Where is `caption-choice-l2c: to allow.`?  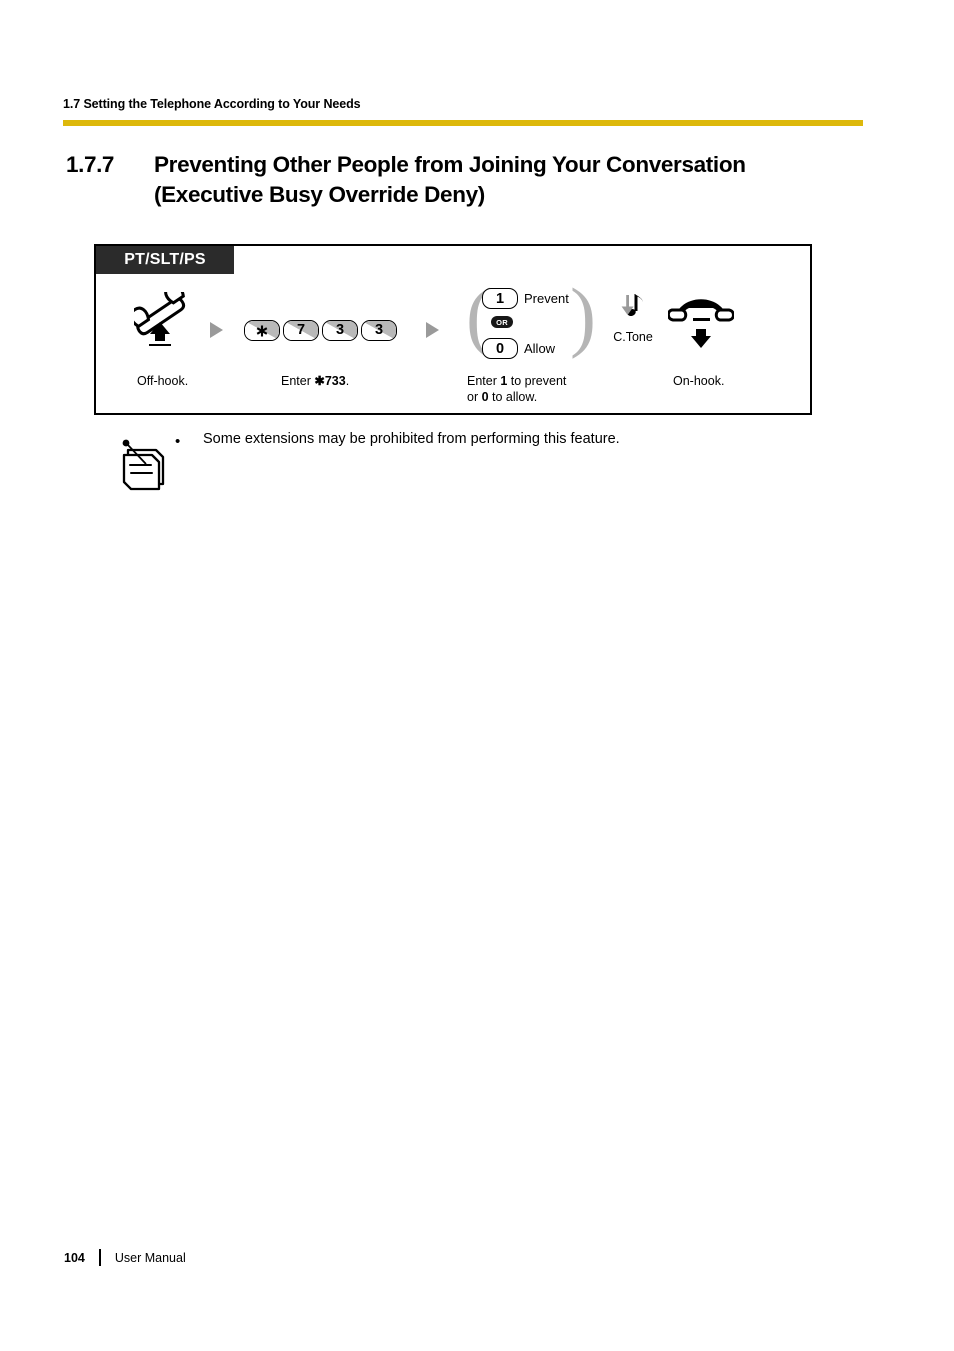
caption-choice-l2c: to allow. is located at coordinates (513, 396).